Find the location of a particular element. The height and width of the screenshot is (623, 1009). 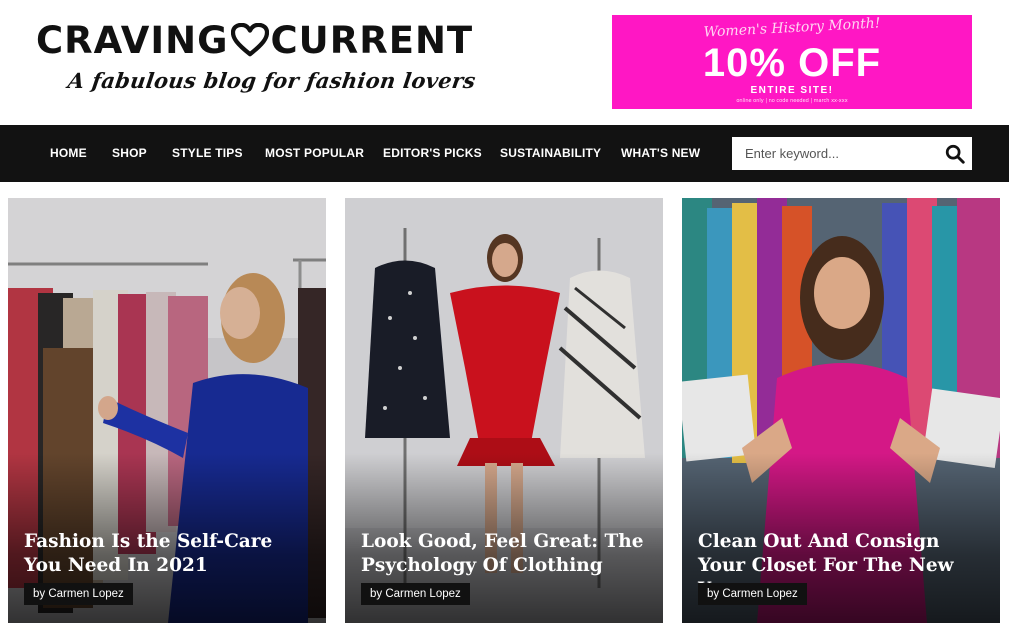

heart-icon is located at coordinates (249, 40).